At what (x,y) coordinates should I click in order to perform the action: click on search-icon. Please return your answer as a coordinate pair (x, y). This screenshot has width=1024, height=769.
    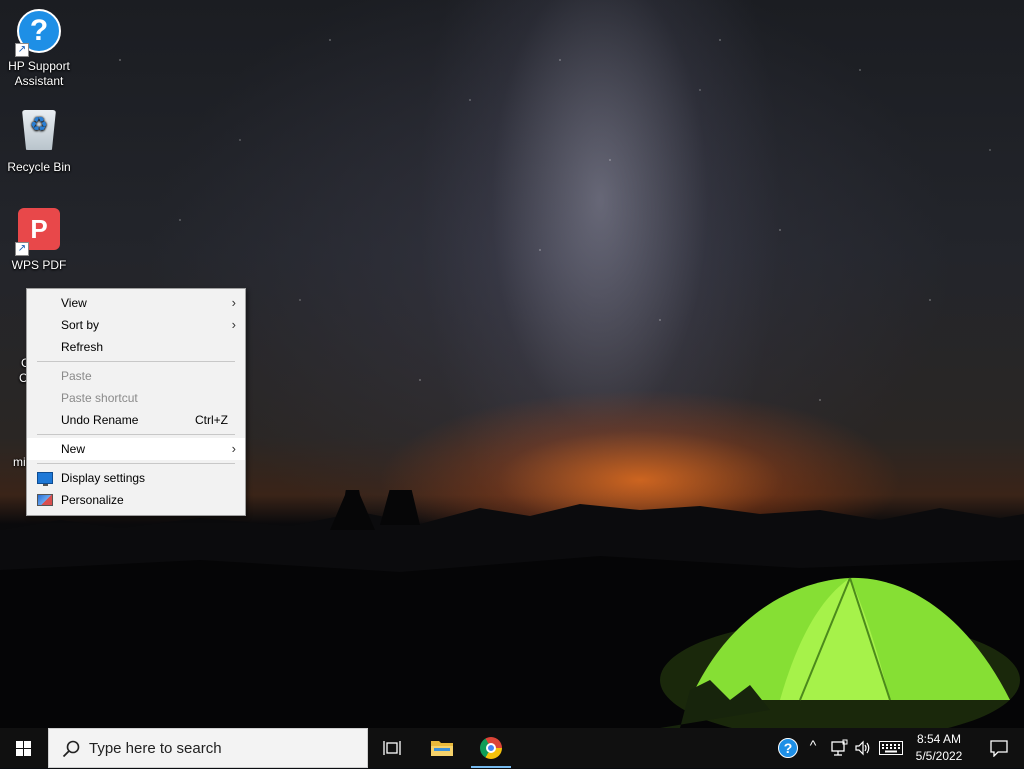
    Looking at the image, I should click on (71, 749).